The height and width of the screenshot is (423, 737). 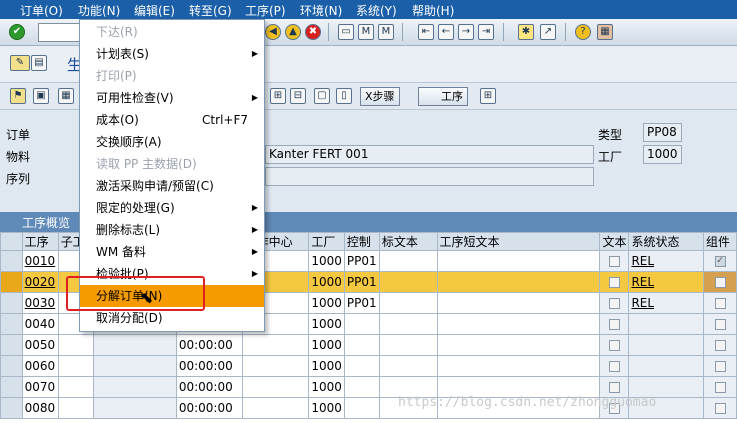 I want to click on tree-icon: ⊞, so click(x=278, y=96).